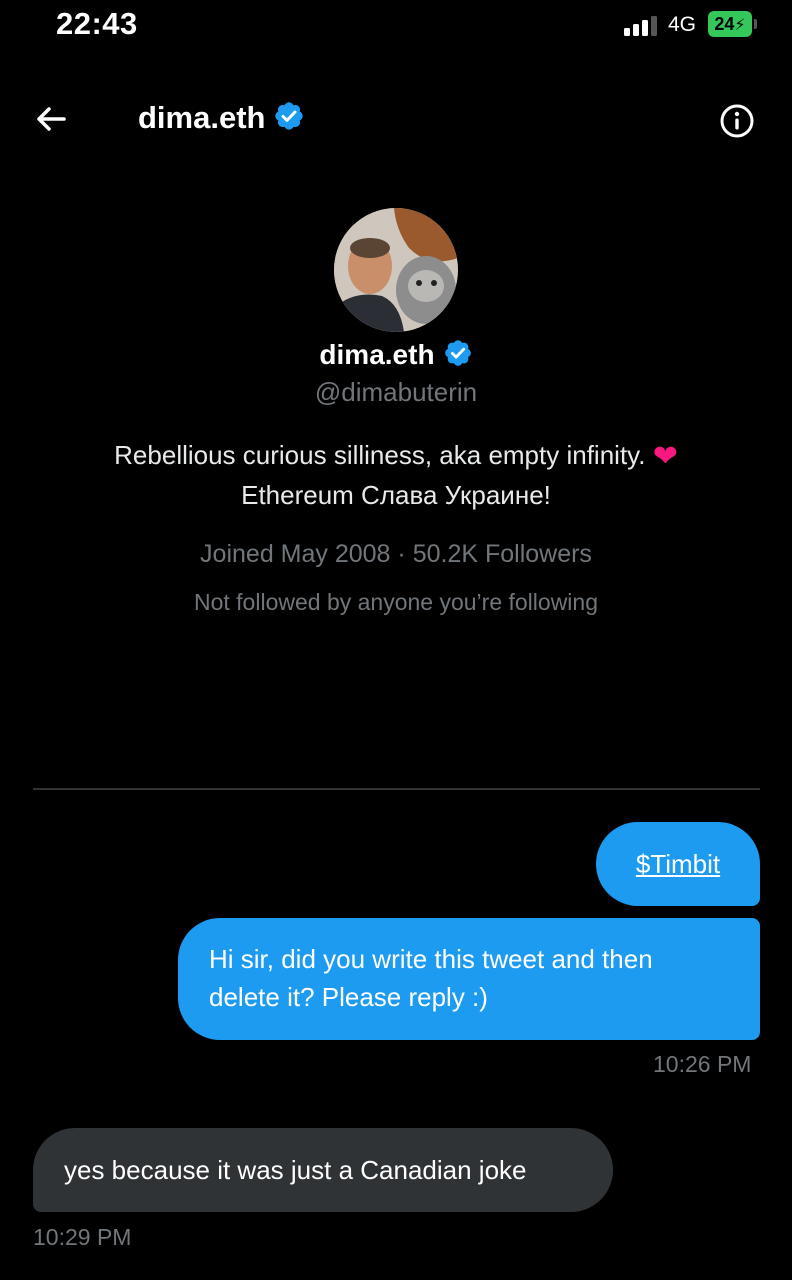 This screenshot has height=1280, width=792. I want to click on profile-name-text: dima.eth, so click(377, 354).